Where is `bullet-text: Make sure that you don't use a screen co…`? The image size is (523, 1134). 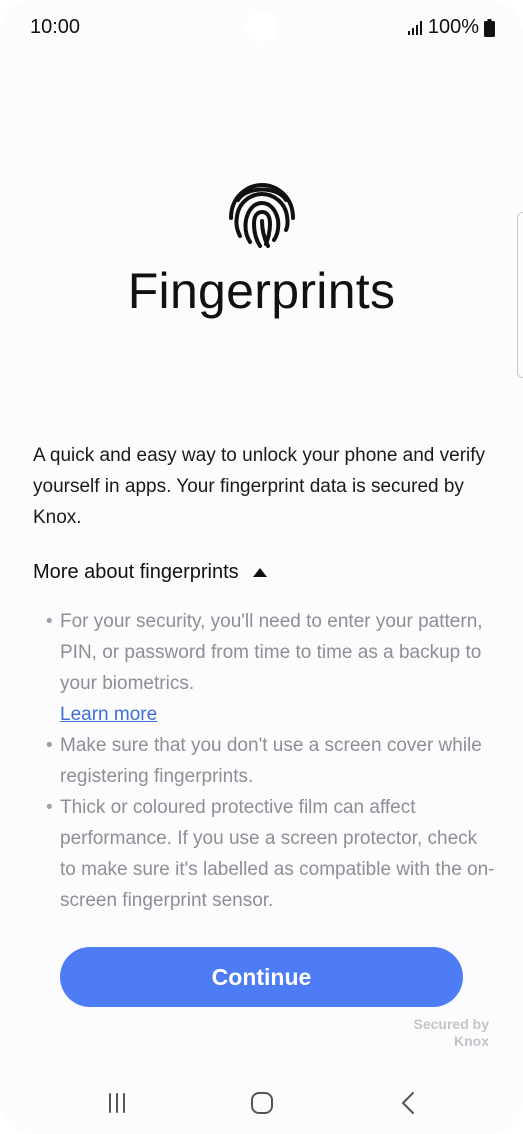
bullet-text: Make sure that you don't use a screen co… is located at coordinates (271, 761).